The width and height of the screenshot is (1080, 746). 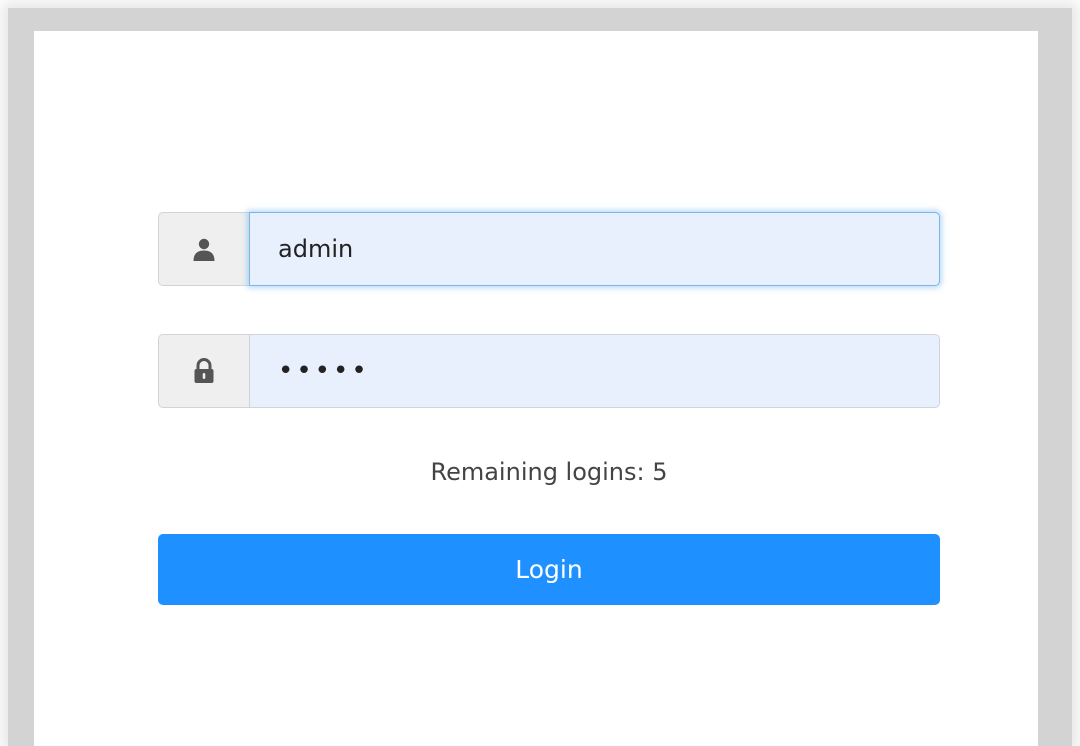 I want to click on lock-icon, so click(x=204, y=370).